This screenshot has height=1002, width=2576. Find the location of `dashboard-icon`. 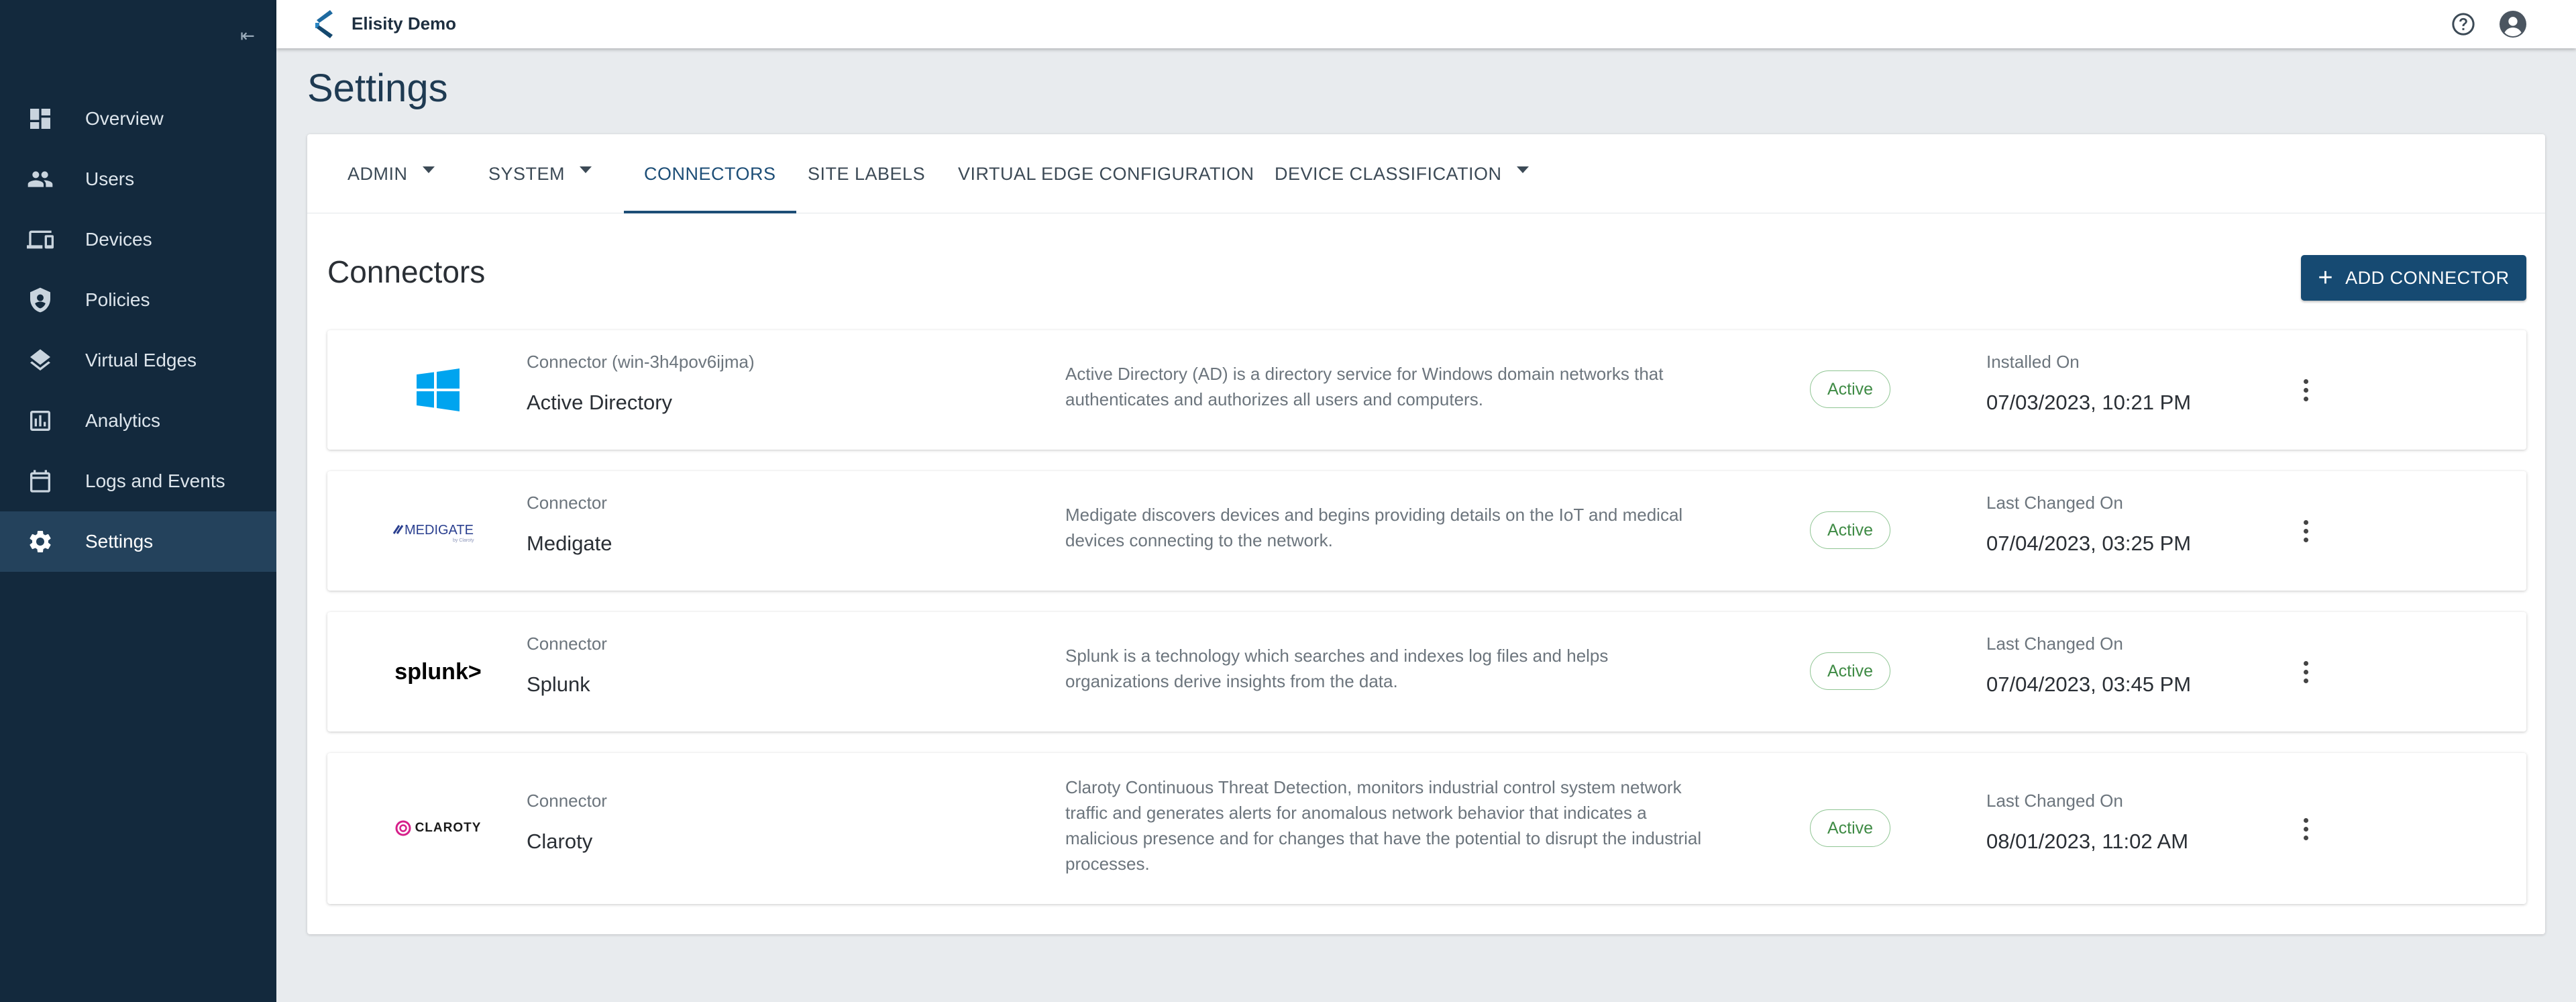

dashboard-icon is located at coordinates (40, 118).